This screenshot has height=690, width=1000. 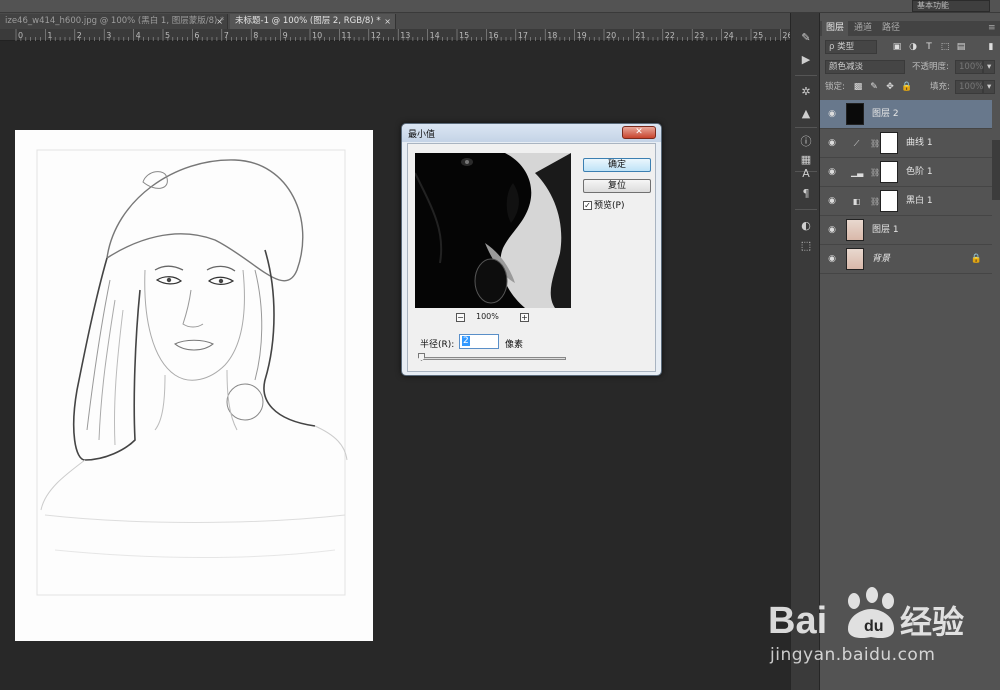 What do you see at coordinates (910, 28) in the screenshot?
I see `panel-tabs: 图层 通道 路径 ≡` at bounding box center [910, 28].